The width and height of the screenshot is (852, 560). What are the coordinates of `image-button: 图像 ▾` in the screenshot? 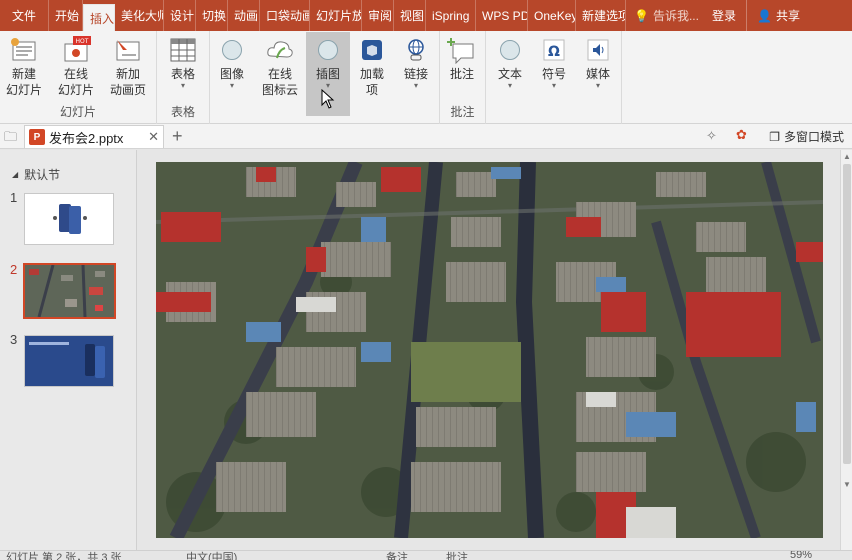 It's located at (232, 63).